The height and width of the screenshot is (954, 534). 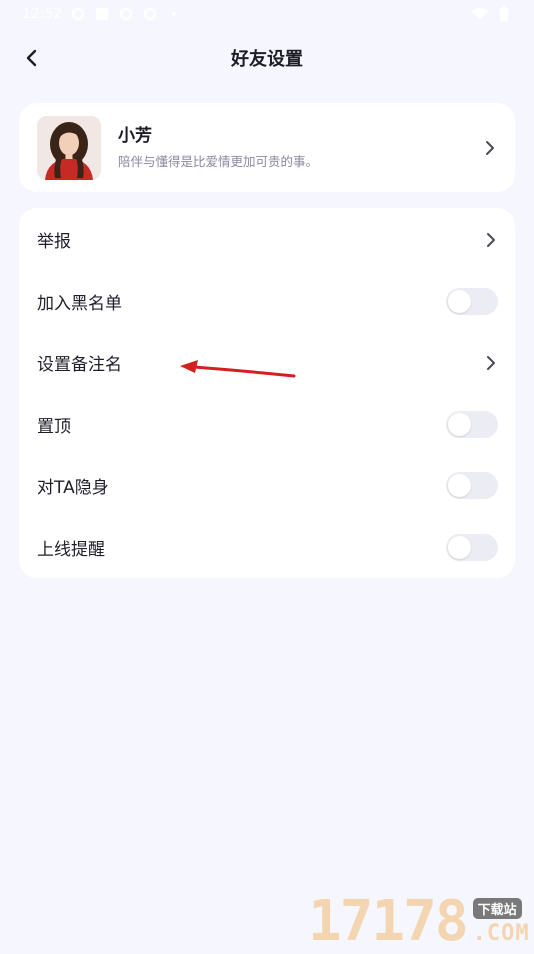 I want to click on status-left: 12:52, so click(x=102, y=14).